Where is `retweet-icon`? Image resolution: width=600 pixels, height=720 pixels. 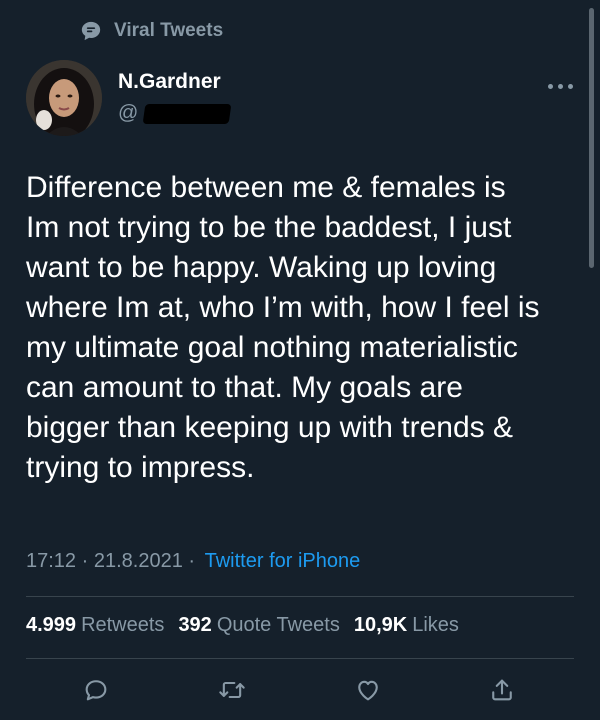
retweet-icon is located at coordinates (232, 690).